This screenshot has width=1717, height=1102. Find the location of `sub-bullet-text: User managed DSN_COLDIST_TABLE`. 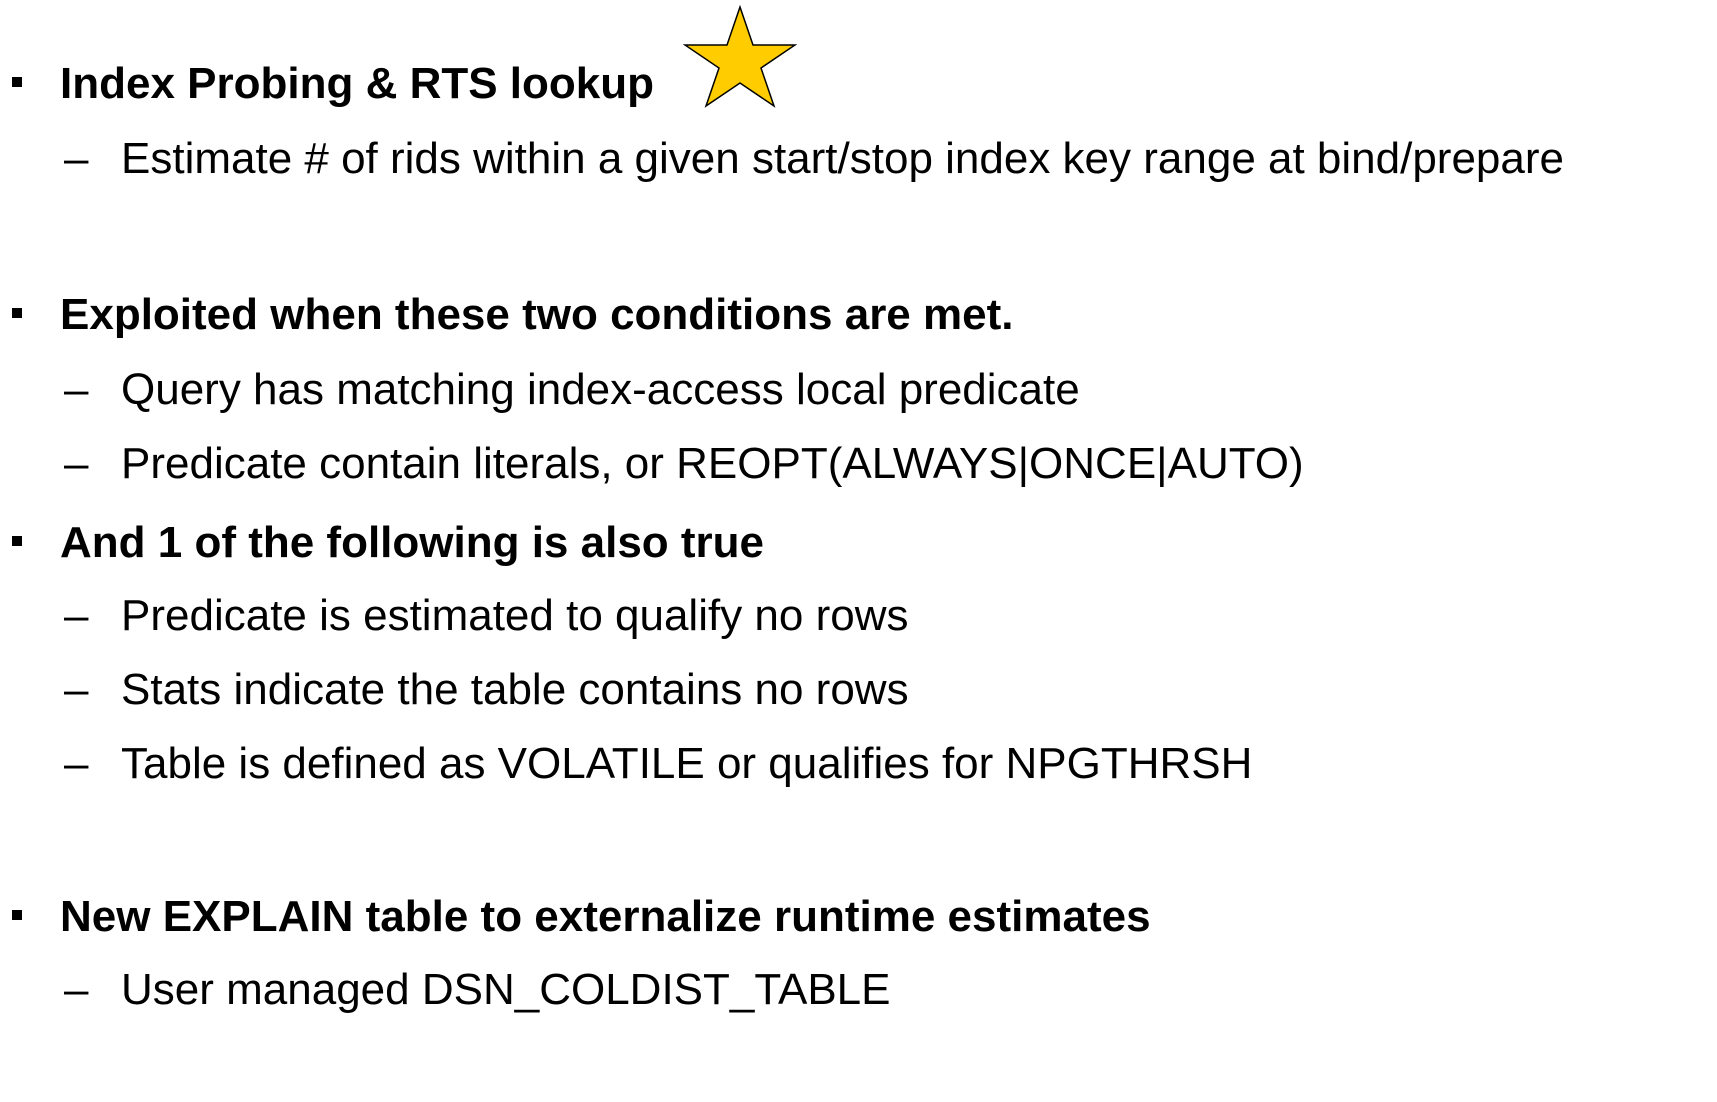

sub-bullet-text: User managed DSN_COLDIST_TABLE is located at coordinates (506, 989).